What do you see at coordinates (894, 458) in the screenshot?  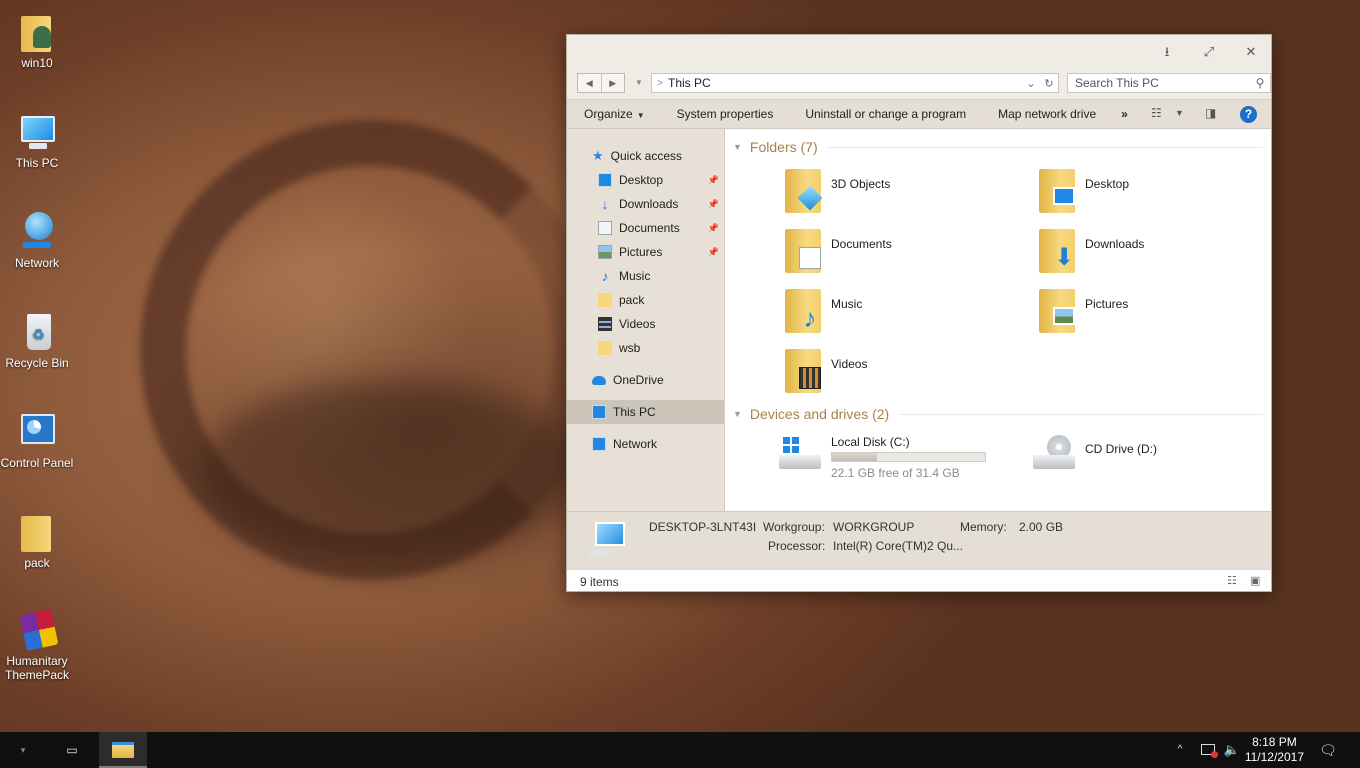 I see `drive-tile-local-disk: Local Disk (C:) 22.1 GB free of 31.4 GB` at bounding box center [894, 458].